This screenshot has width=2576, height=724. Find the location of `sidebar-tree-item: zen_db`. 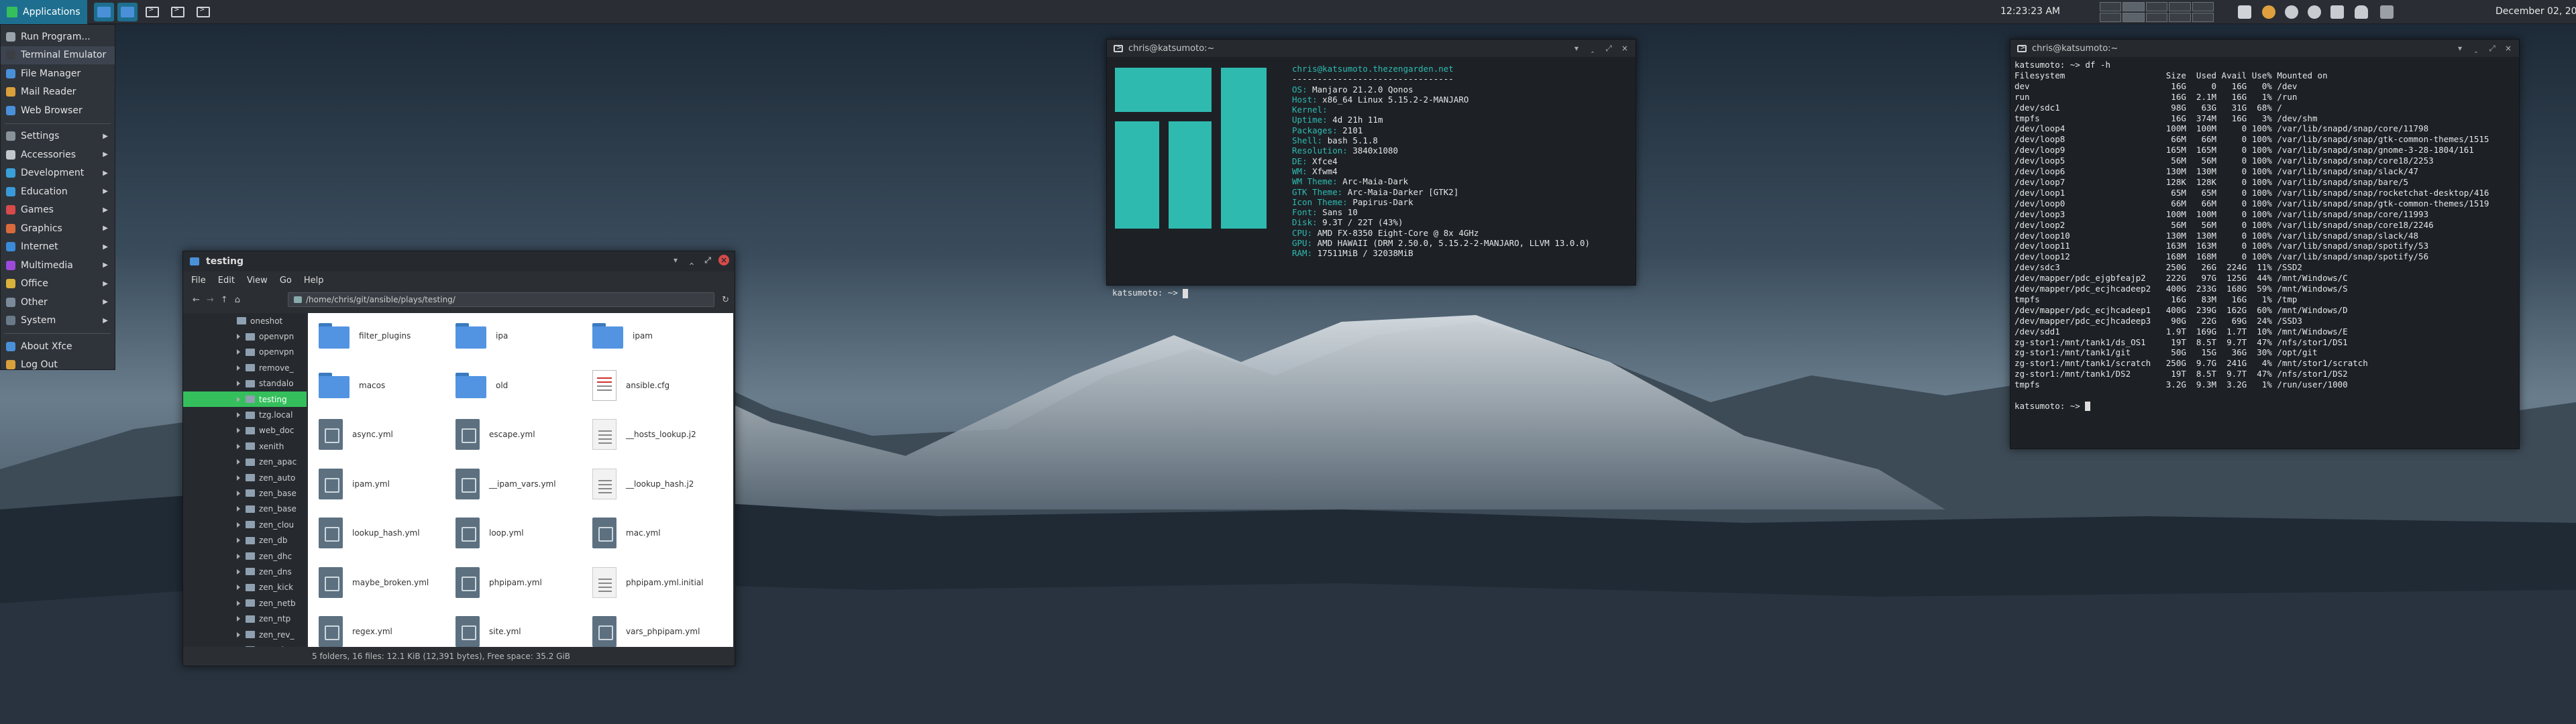

sidebar-tree-item: zen_db is located at coordinates (245, 540).